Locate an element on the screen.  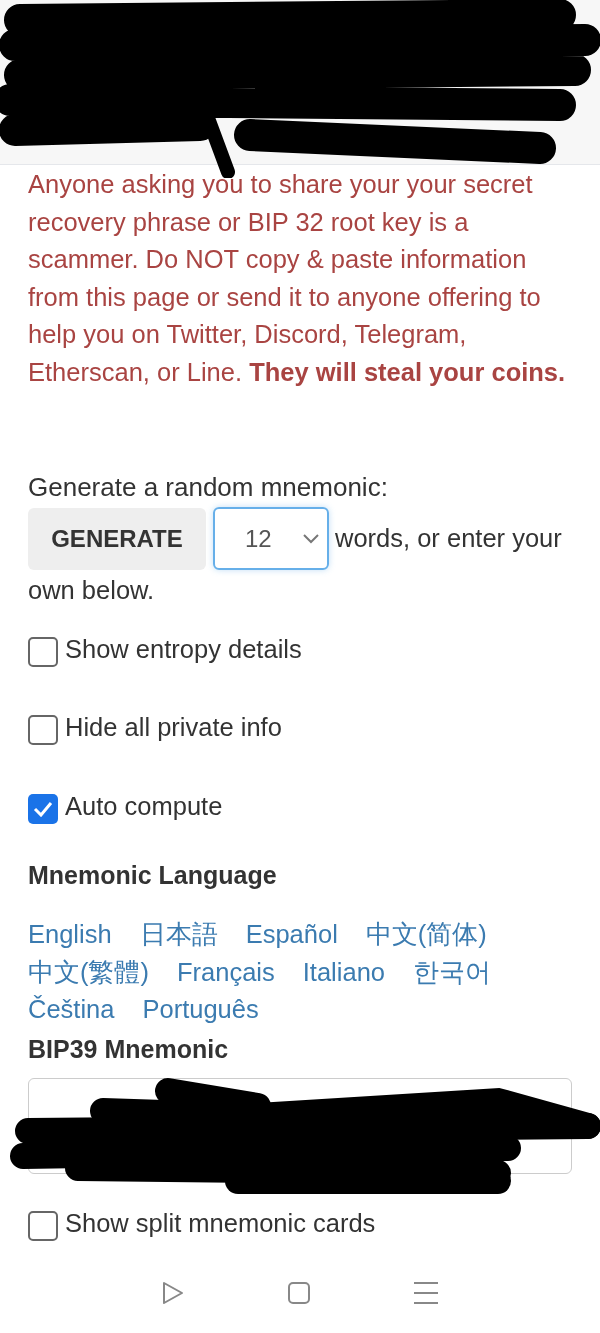
select-value: 12 is located at coordinates (258, 538).